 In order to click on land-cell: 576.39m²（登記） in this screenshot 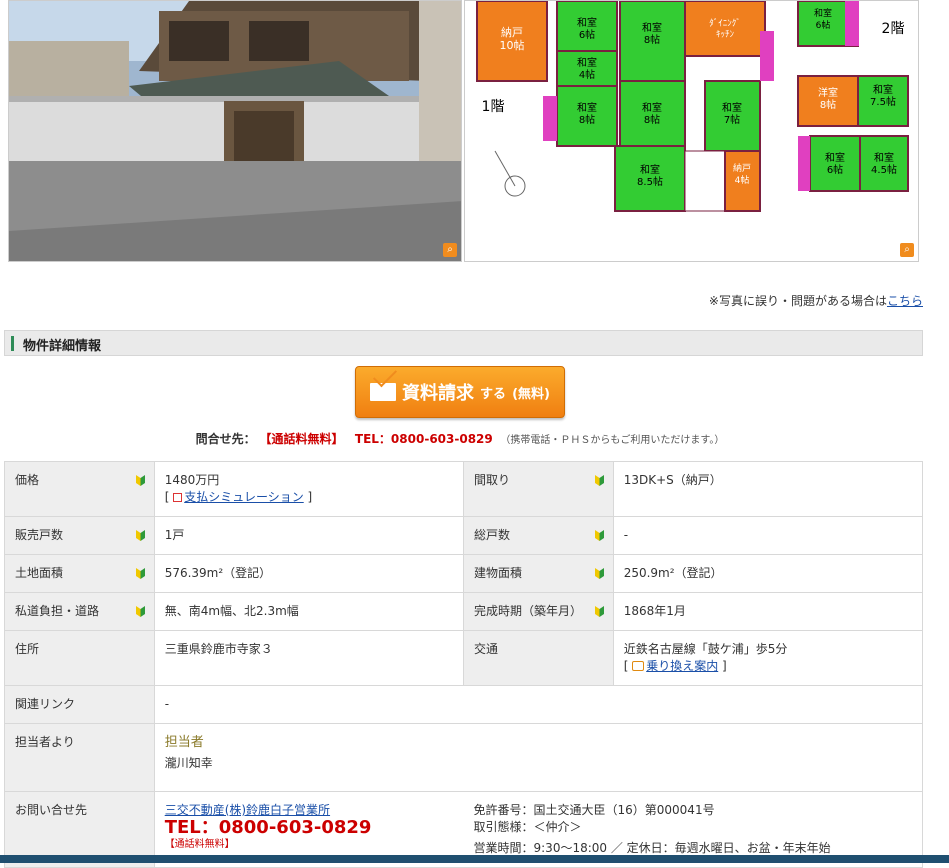, I will do `click(309, 573)`.